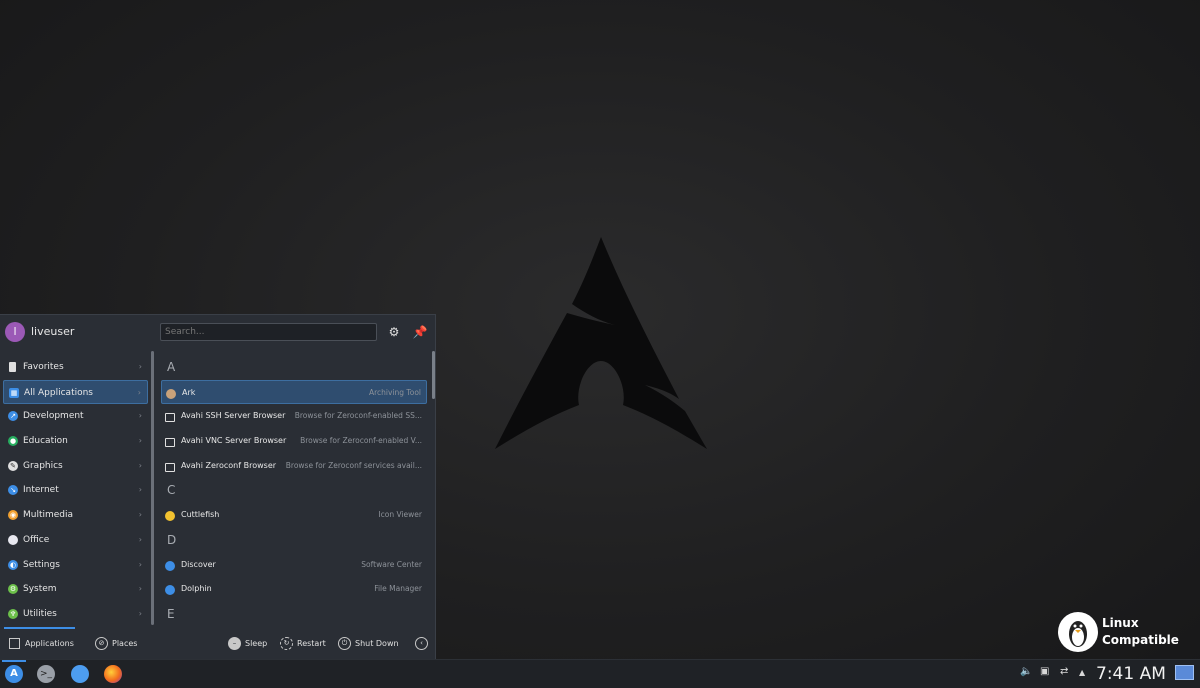 The height and width of the screenshot is (688, 1200). Describe the element at coordinates (1184, 672) in the screenshot. I see `show-desktop-icon` at that location.